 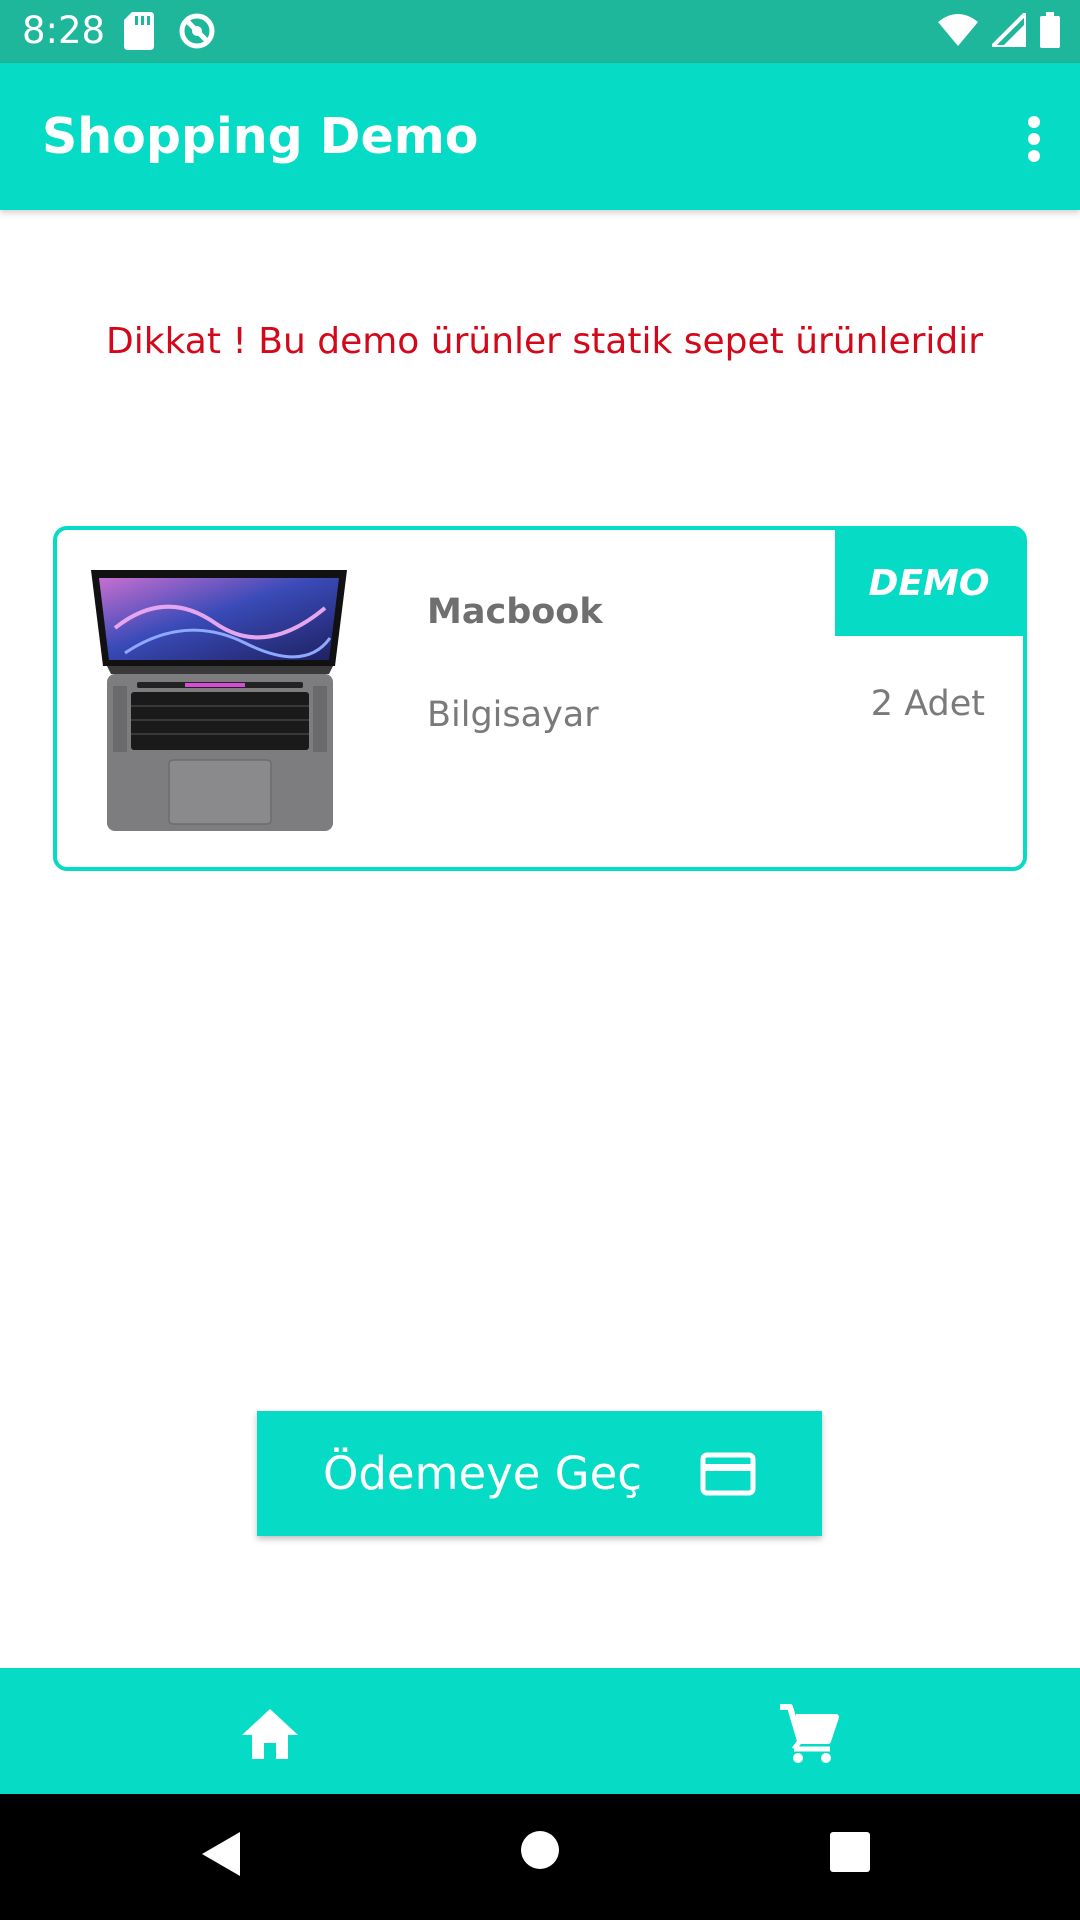 I want to click on overflow-menu-button, so click(x=1034, y=139).